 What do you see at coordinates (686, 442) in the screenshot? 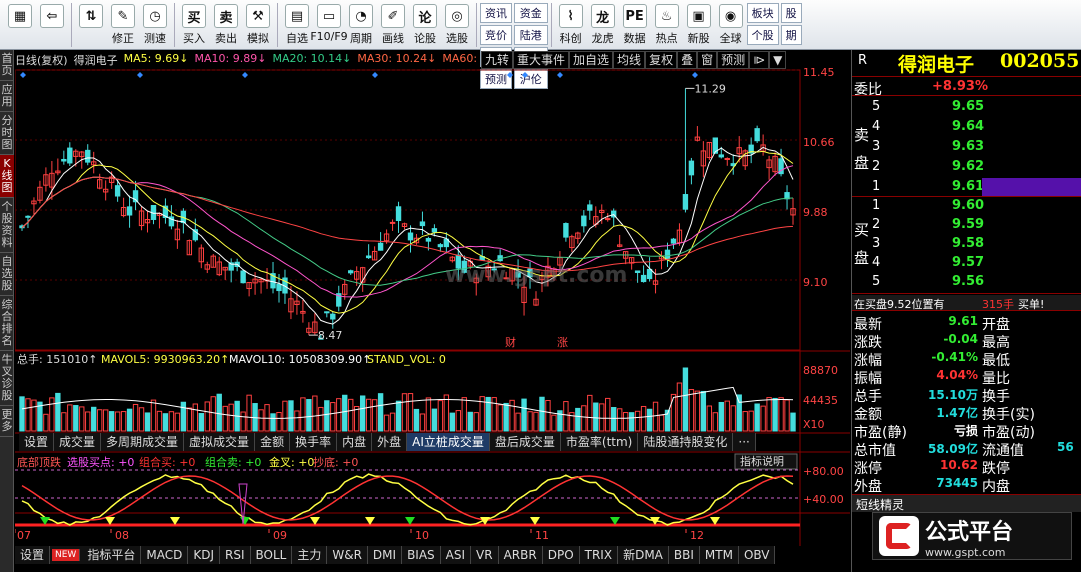
I see `volume-tab: 陆股通持股变化` at bounding box center [686, 442].